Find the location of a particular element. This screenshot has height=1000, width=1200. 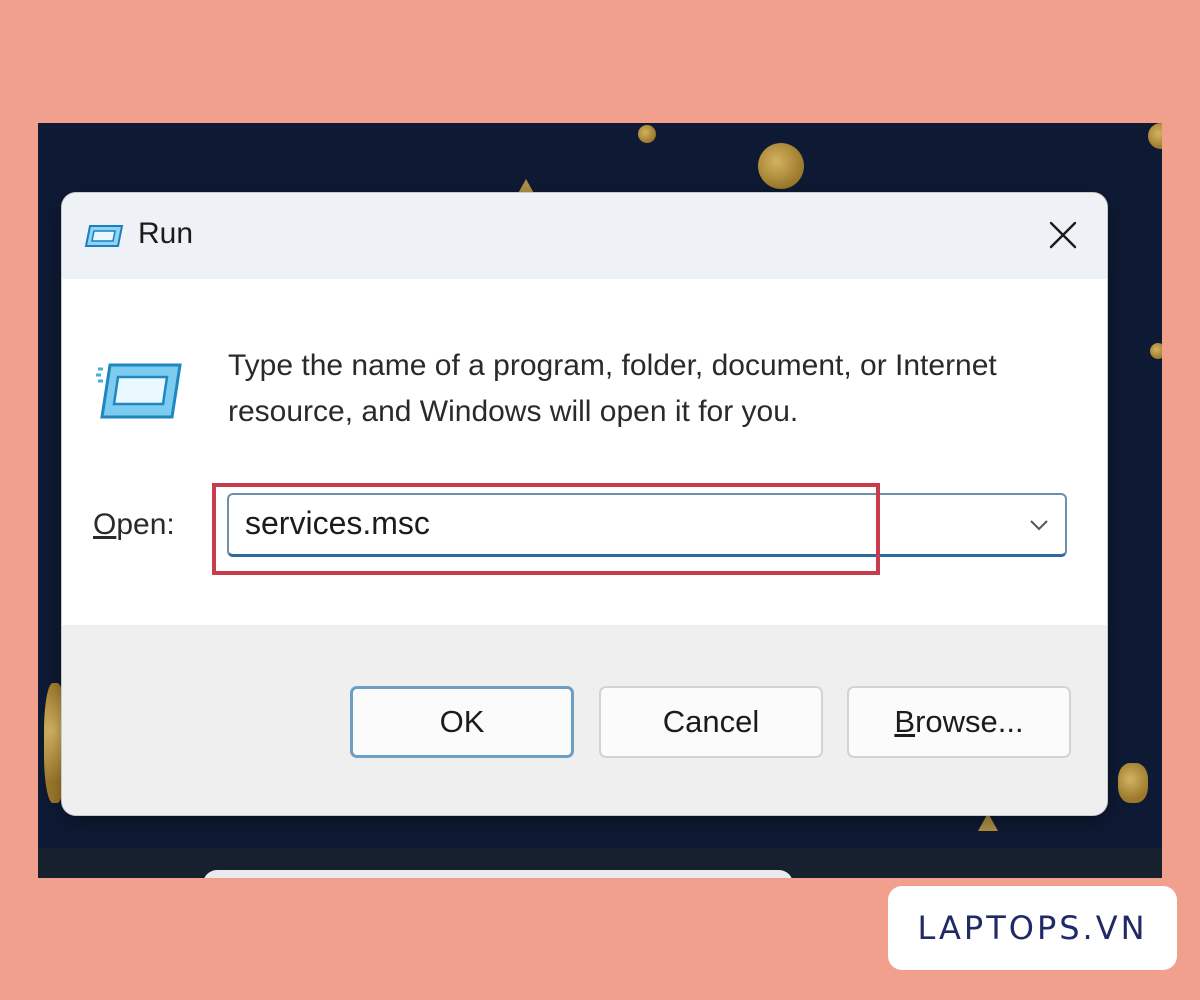

open-input: services.msc is located at coordinates (337, 523).